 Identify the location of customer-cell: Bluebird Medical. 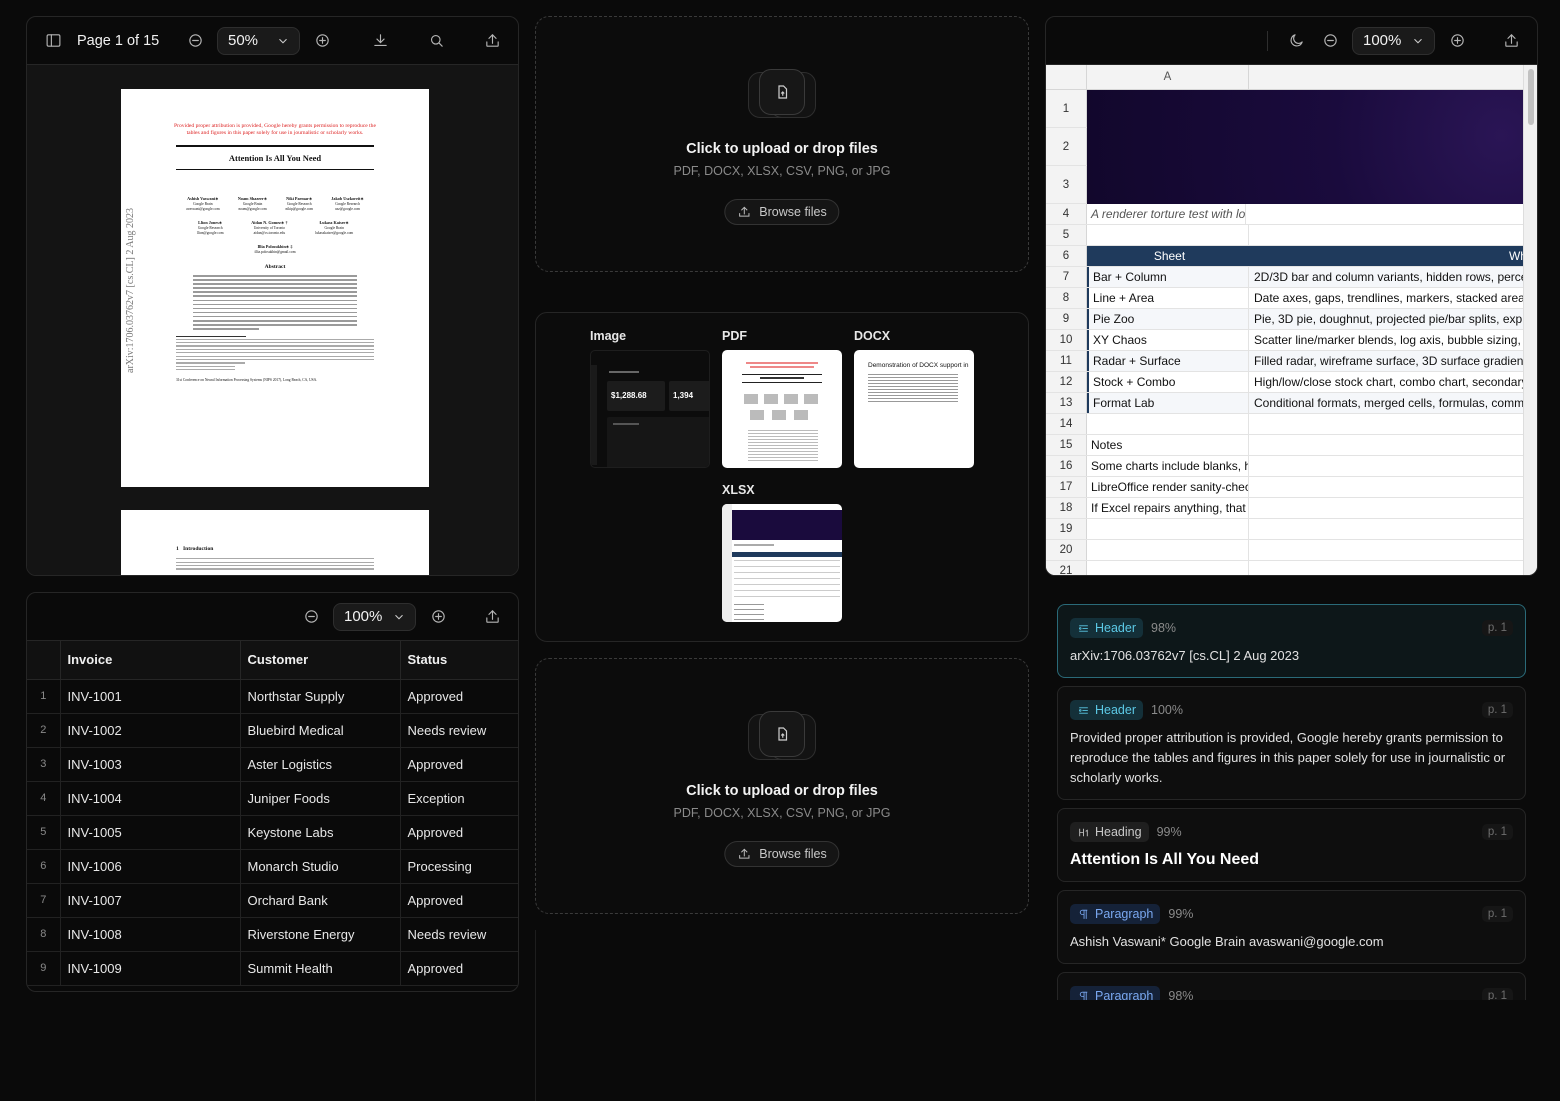
(320, 730).